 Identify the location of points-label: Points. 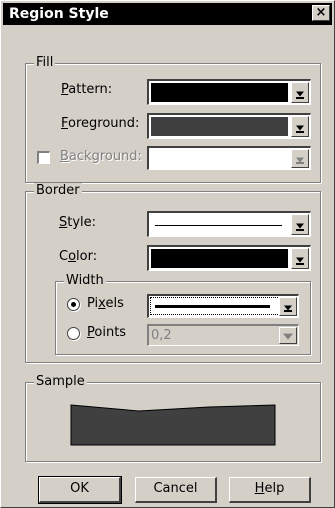
(107, 332).